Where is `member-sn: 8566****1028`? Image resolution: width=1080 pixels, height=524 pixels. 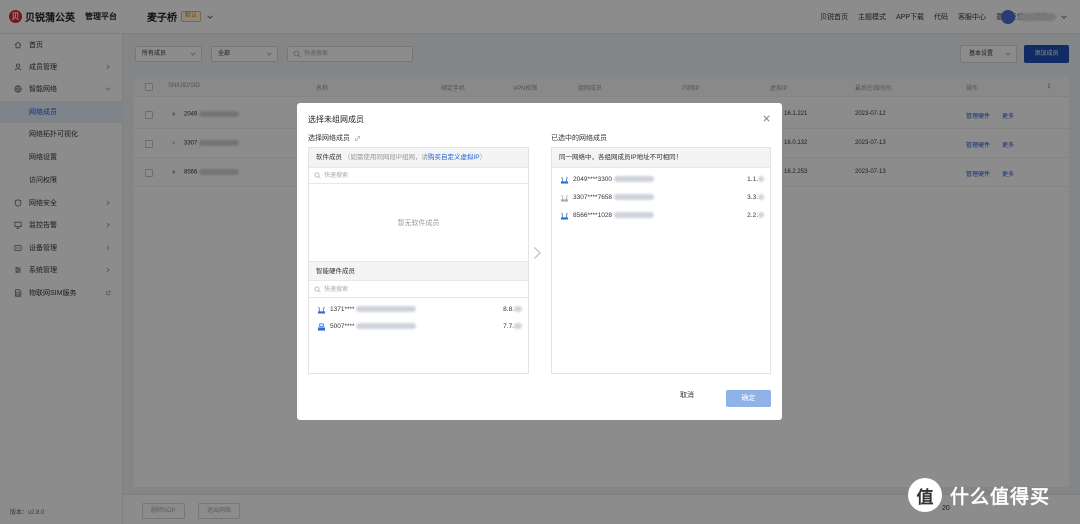 member-sn: 8566****1028 is located at coordinates (613, 216).